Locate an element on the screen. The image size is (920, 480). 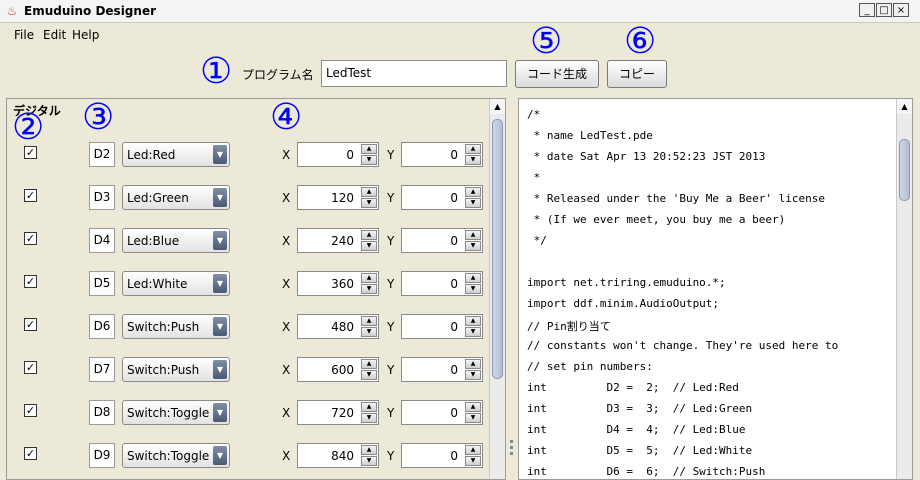
x-spinner: 840 ▲ ▼ is located at coordinates (338, 455).